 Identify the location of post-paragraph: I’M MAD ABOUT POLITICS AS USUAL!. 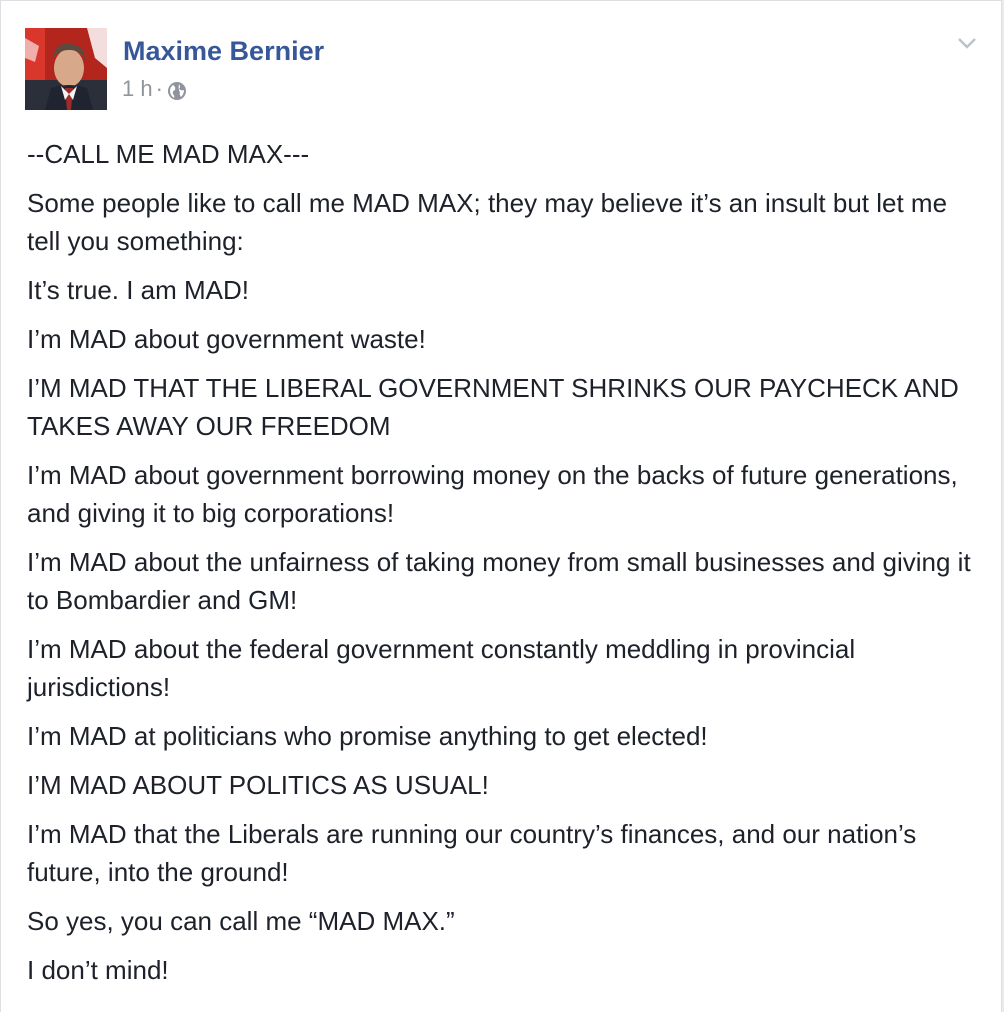
(258, 785).